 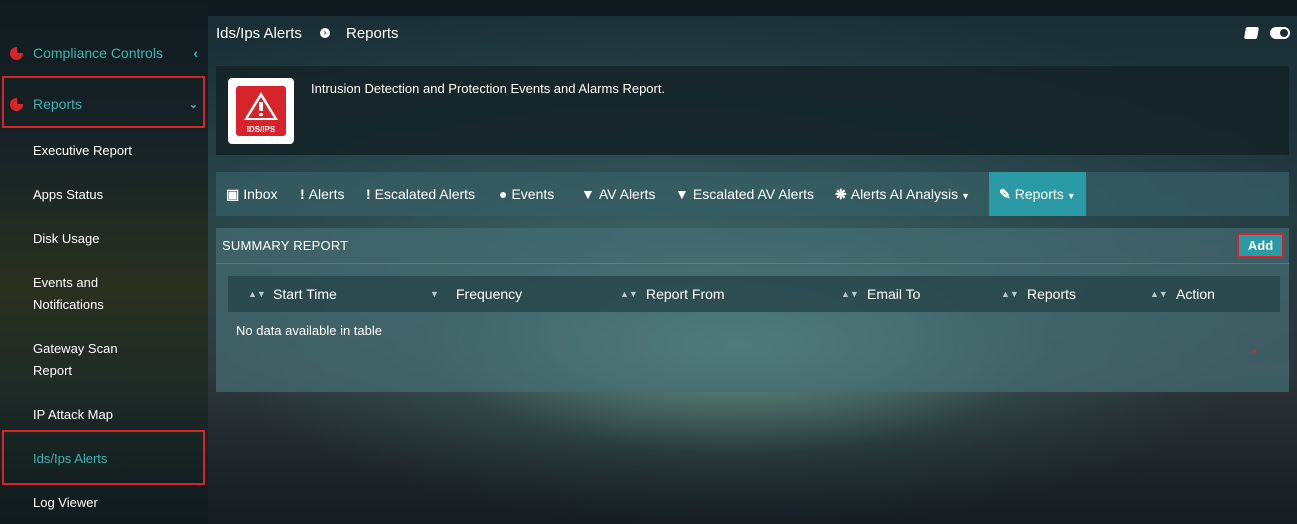 What do you see at coordinates (533, 194) in the screenshot?
I see `tab-label: Events` at bounding box center [533, 194].